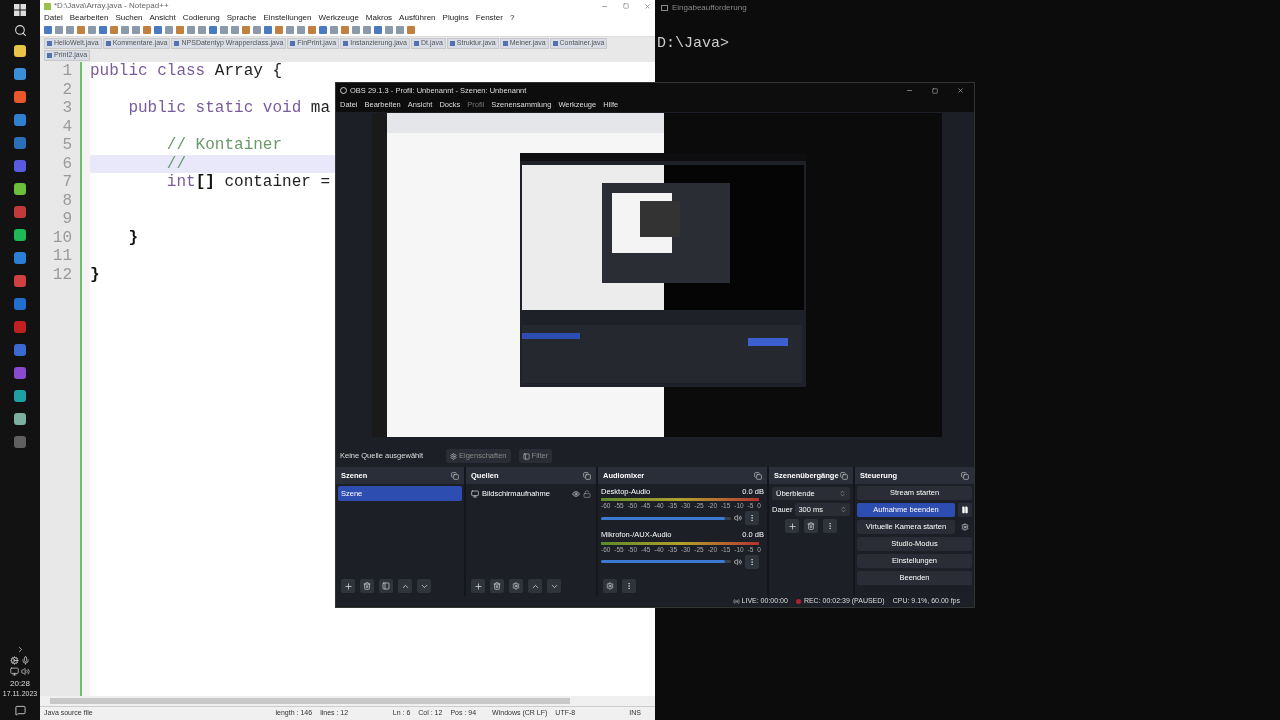 This screenshot has width=1280, height=720. I want to click on search-icon, so click(20, 30).